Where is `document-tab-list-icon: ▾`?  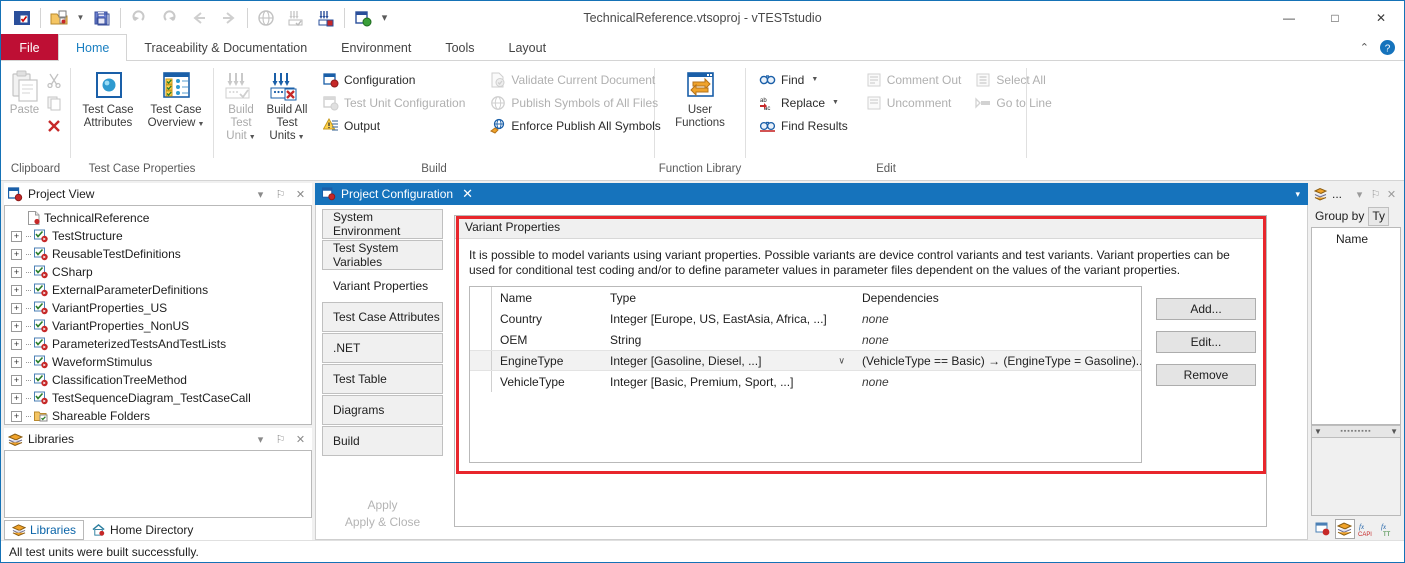 document-tab-list-icon: ▾ is located at coordinates (1297, 194).